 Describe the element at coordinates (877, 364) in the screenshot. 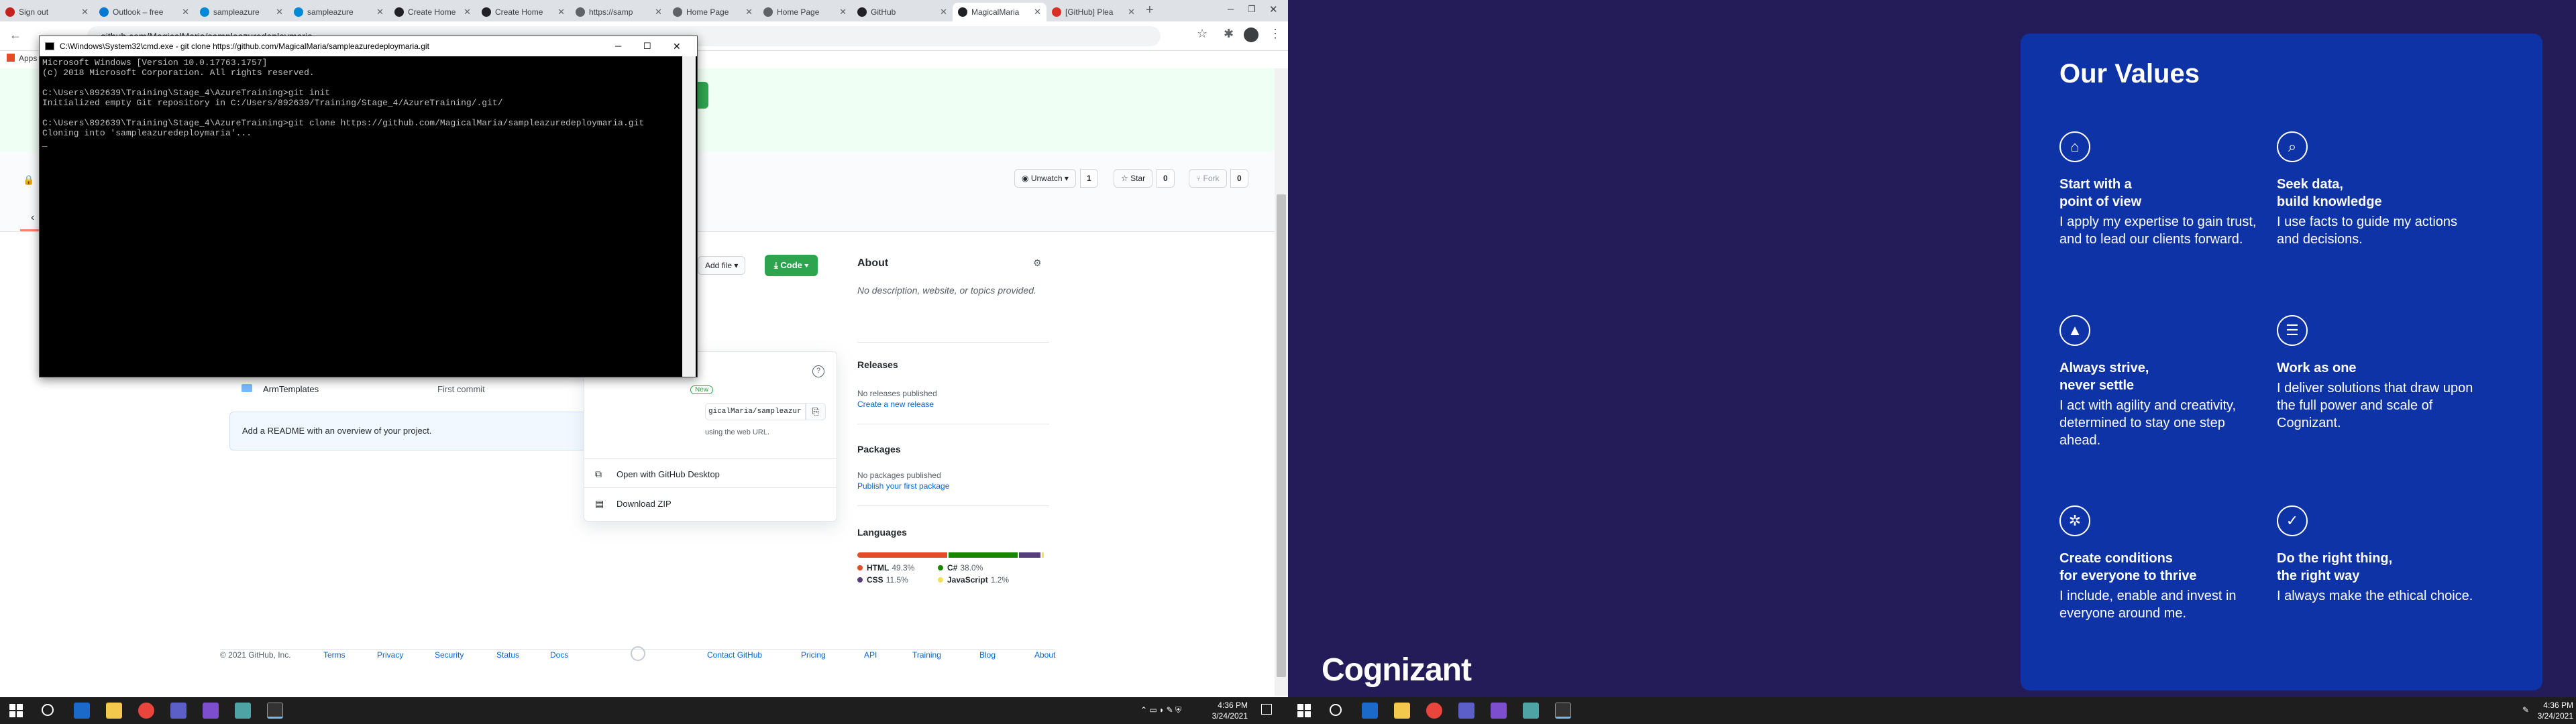

I see `releases-heading: Releases` at that location.